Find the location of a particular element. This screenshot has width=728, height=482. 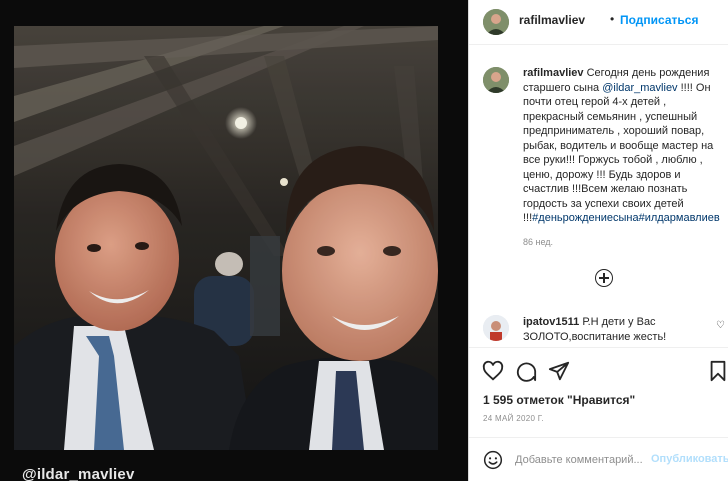

likes-count: 1 595 отметок "Нравится" is located at coordinates (559, 400).